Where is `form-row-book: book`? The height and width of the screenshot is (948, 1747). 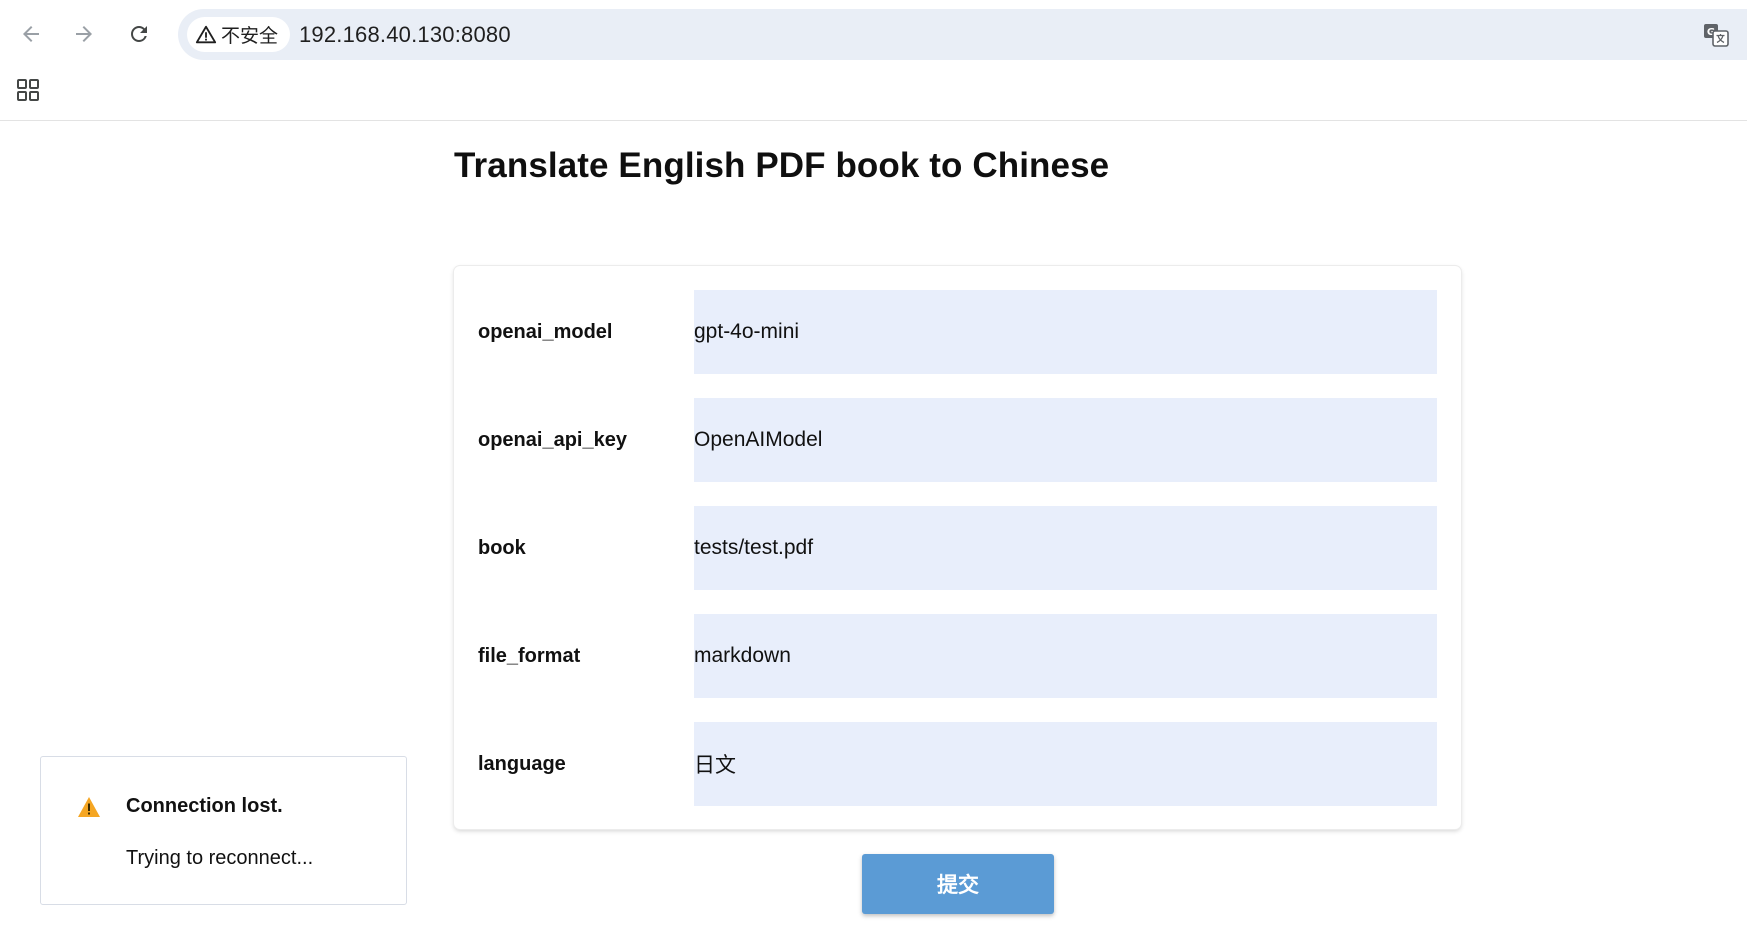 form-row-book: book is located at coordinates (957, 548).